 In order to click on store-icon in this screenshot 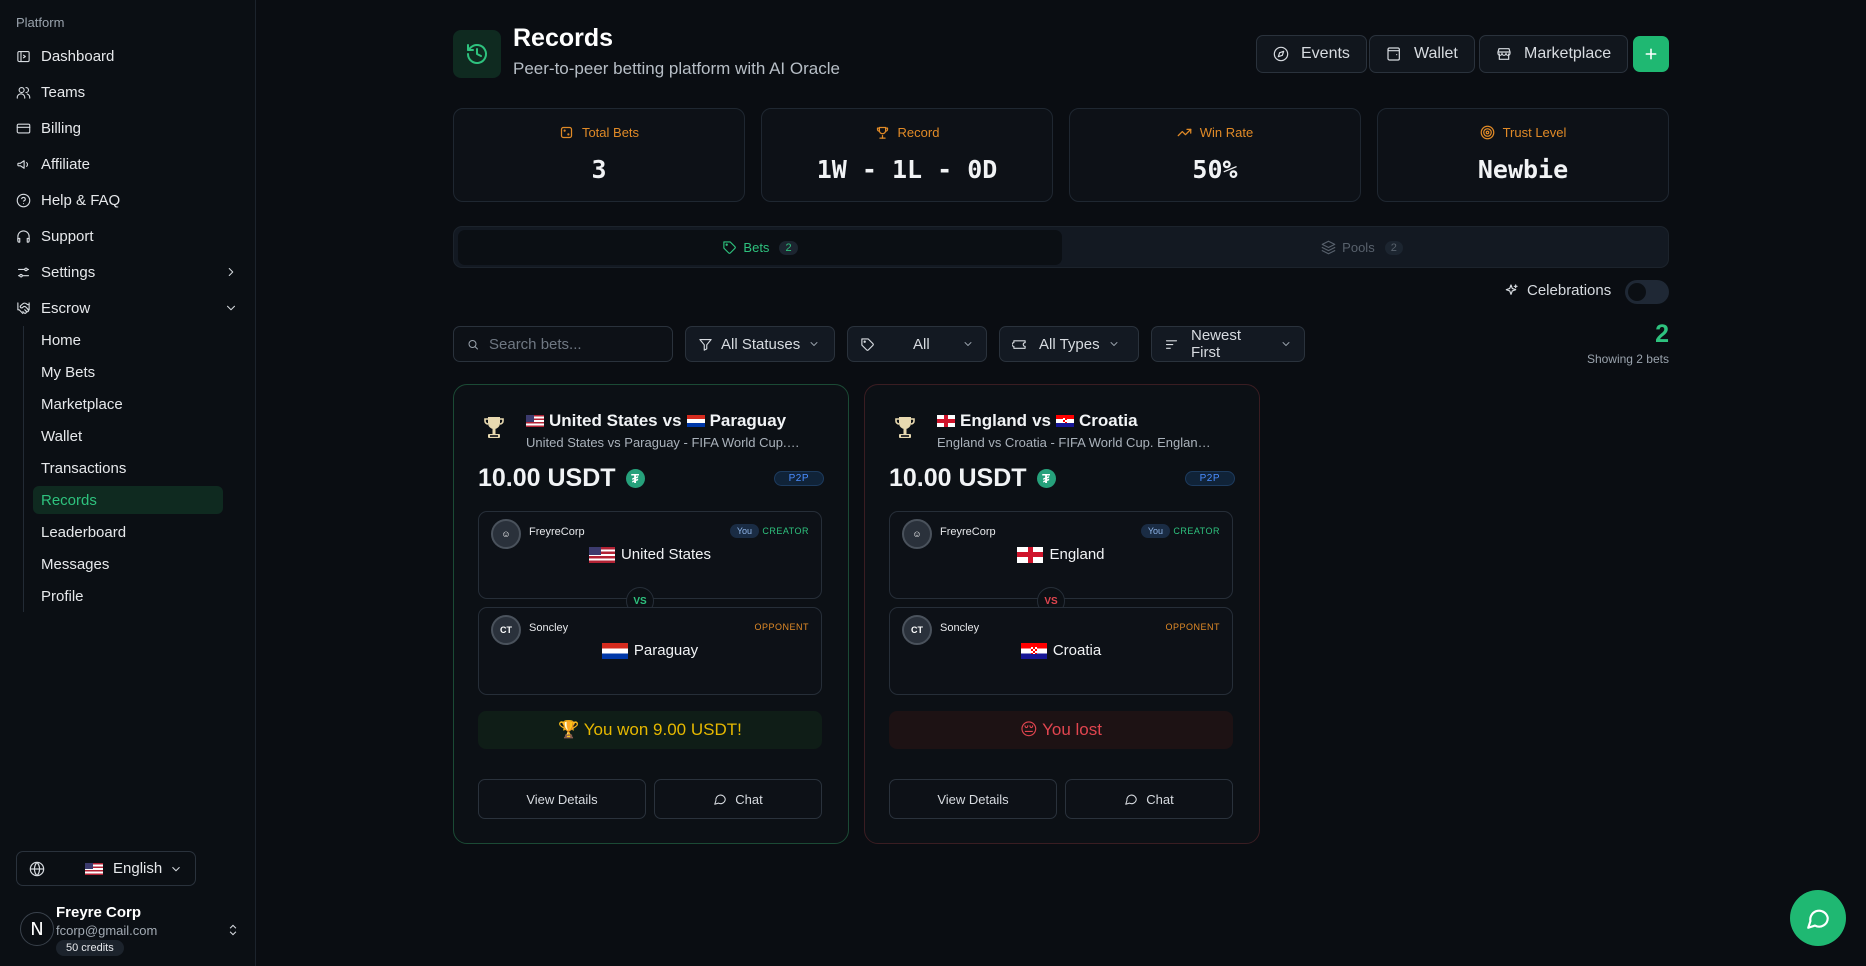, I will do `click(1504, 54)`.